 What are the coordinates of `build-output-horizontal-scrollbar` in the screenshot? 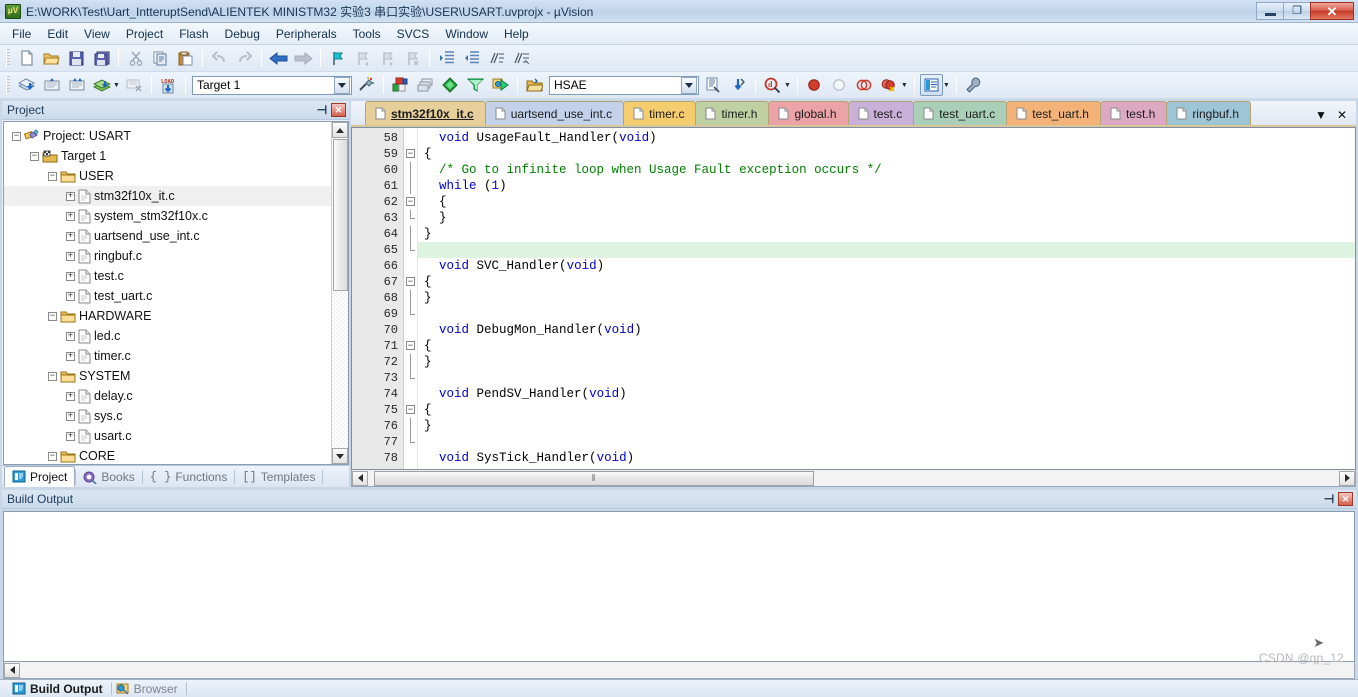 It's located at (679, 670).